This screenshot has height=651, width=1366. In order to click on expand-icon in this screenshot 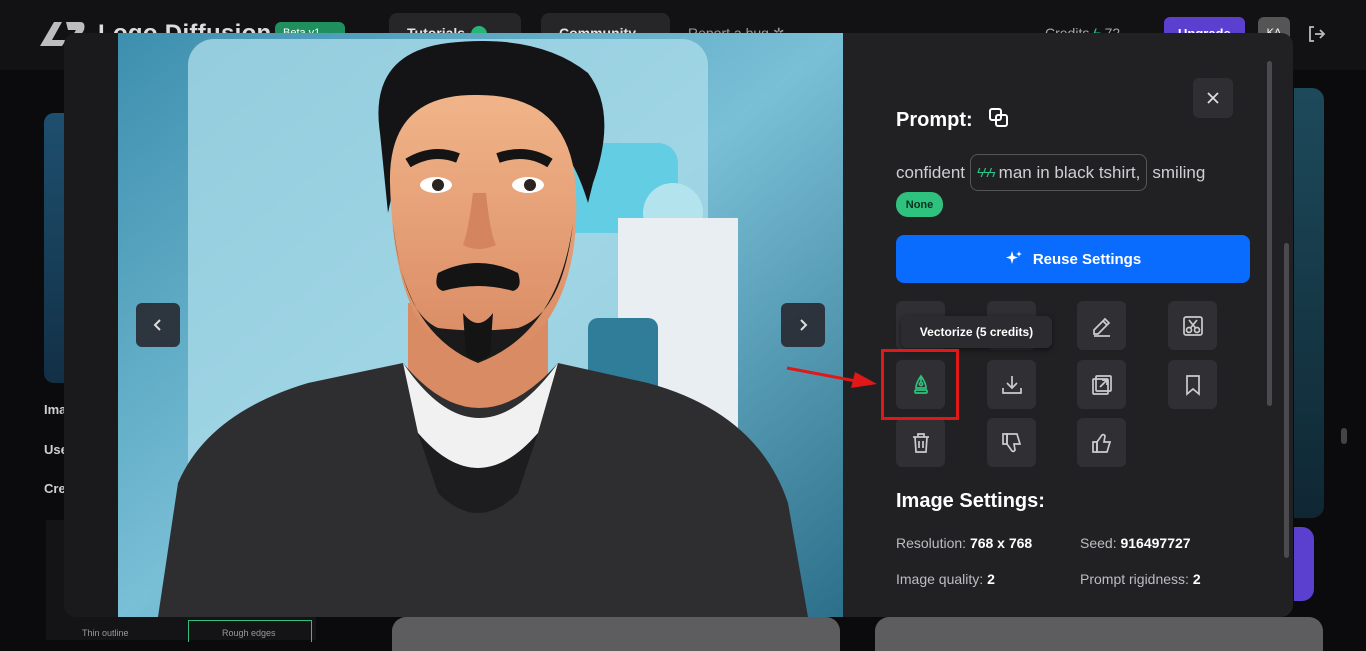, I will do `click(1101, 384)`.